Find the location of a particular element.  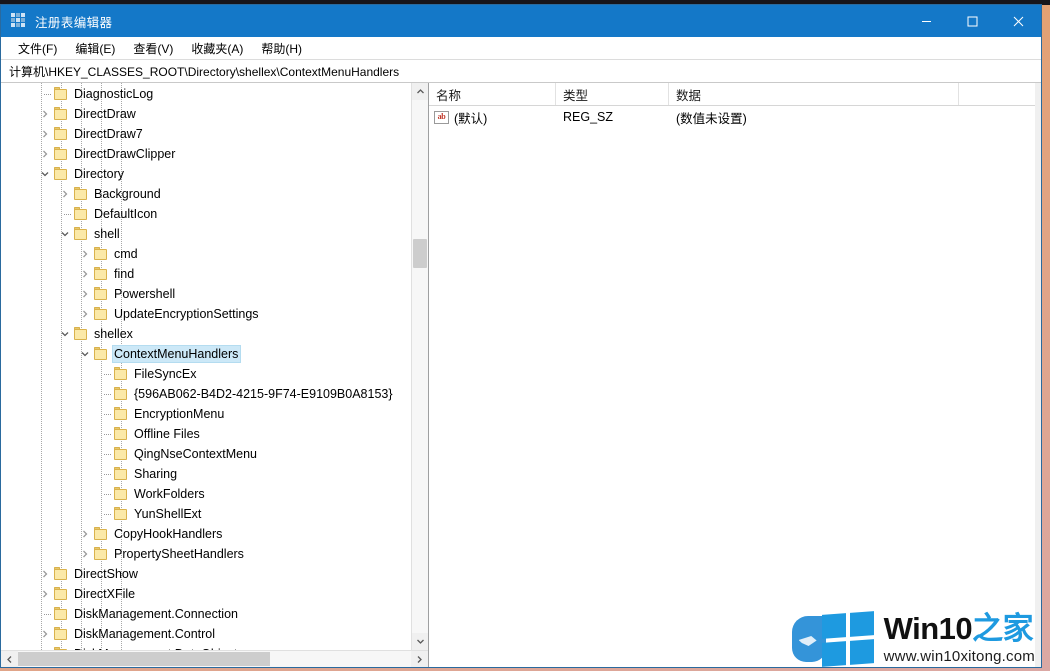

tree-node-updateencryptionsettings: UpdateEncryptionSettings is located at coordinates (206, 314).